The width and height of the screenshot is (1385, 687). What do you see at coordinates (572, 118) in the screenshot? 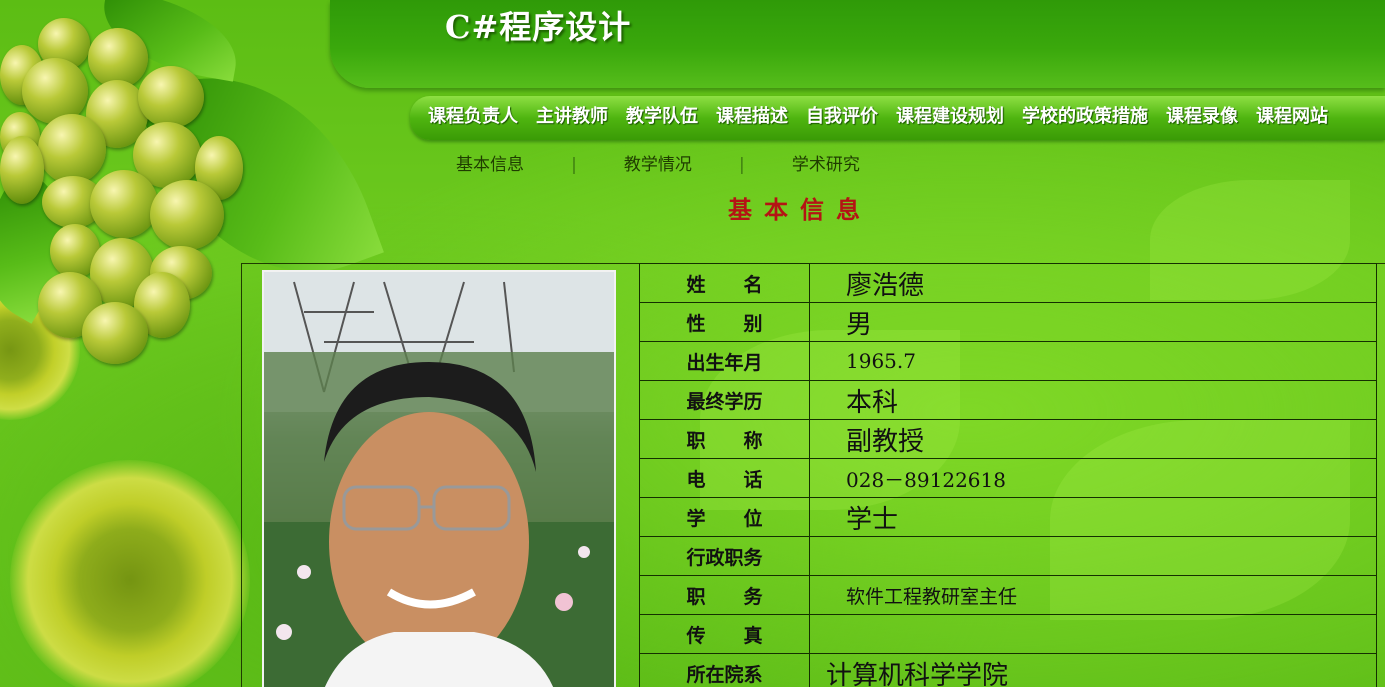
I see `nav-item-lead-teacher: 主讲教师` at bounding box center [572, 118].